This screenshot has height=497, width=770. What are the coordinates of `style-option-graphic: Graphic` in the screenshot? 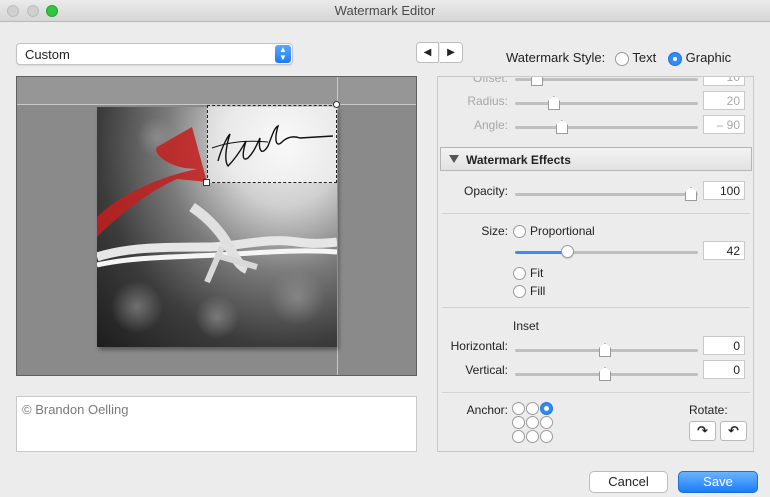 It's located at (699, 58).